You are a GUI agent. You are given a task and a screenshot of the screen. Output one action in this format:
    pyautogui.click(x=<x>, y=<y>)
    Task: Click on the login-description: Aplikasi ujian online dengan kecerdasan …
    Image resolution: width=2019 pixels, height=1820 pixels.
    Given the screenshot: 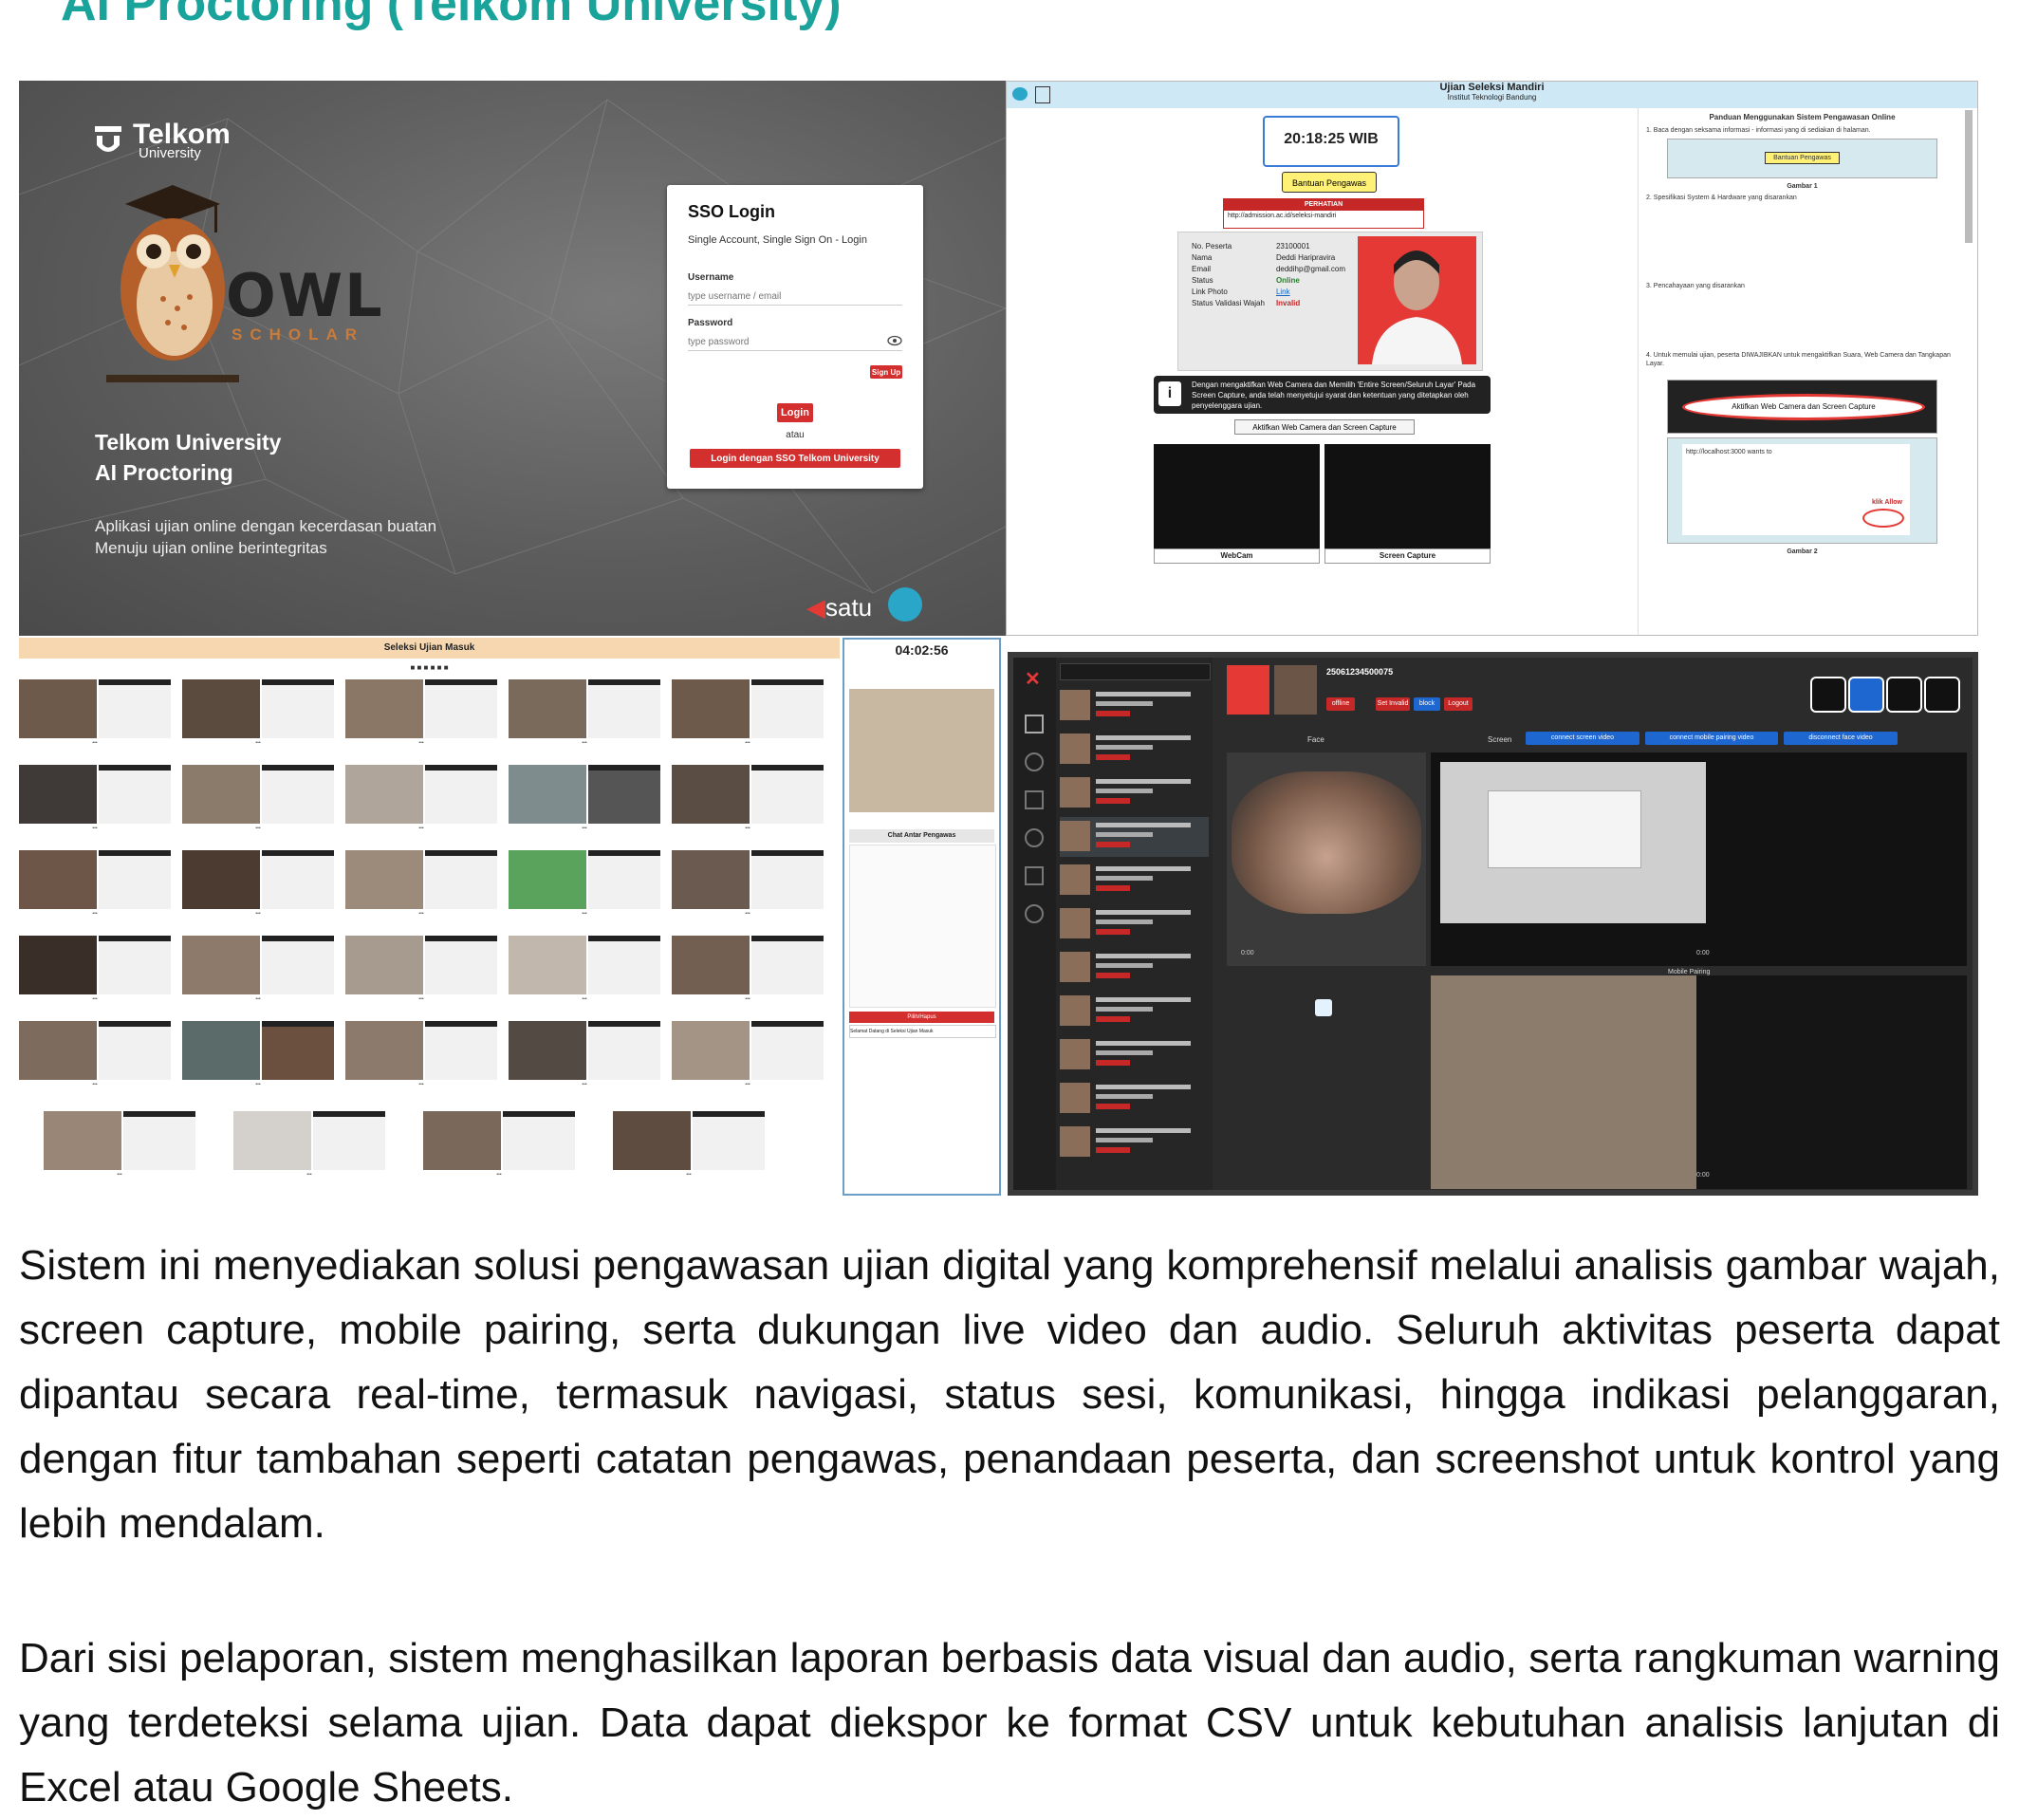 What is the action you would take?
    pyautogui.click(x=266, y=537)
    